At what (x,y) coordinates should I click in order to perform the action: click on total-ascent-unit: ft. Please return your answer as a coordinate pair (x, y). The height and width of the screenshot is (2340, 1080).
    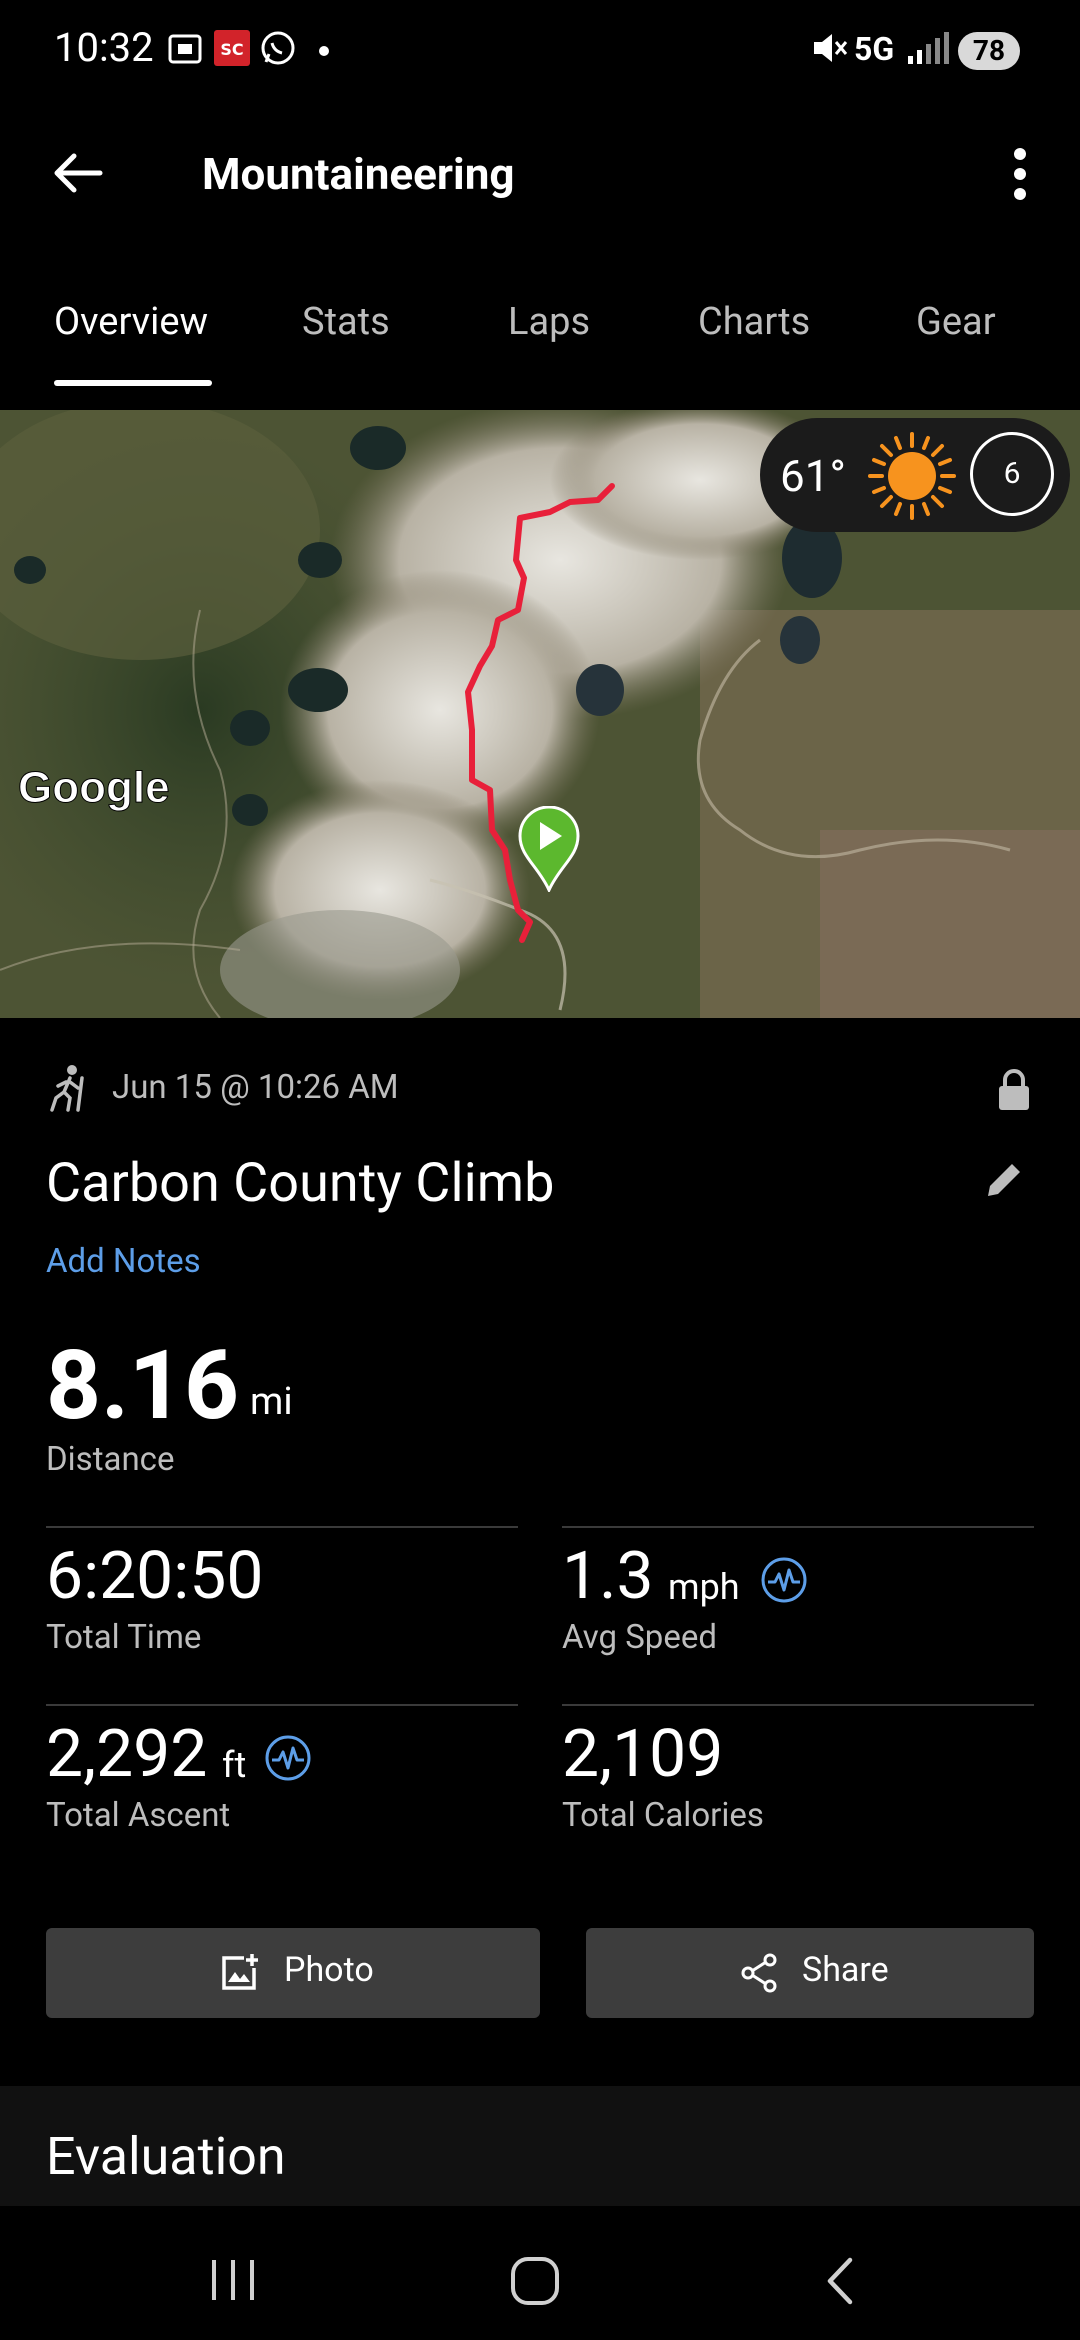
    Looking at the image, I should click on (234, 1765).